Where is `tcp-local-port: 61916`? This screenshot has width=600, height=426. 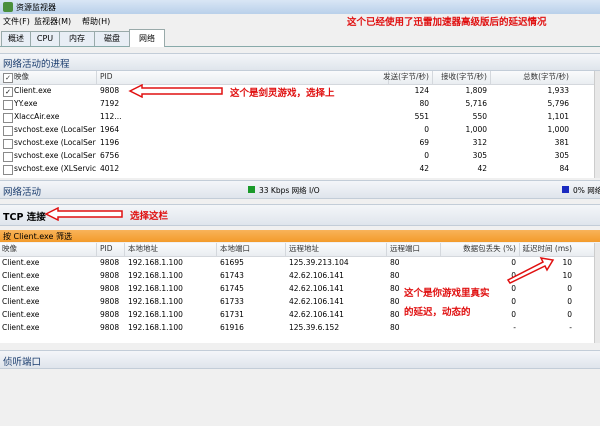
tcp-local-port: 61916 is located at coordinates (232, 327).